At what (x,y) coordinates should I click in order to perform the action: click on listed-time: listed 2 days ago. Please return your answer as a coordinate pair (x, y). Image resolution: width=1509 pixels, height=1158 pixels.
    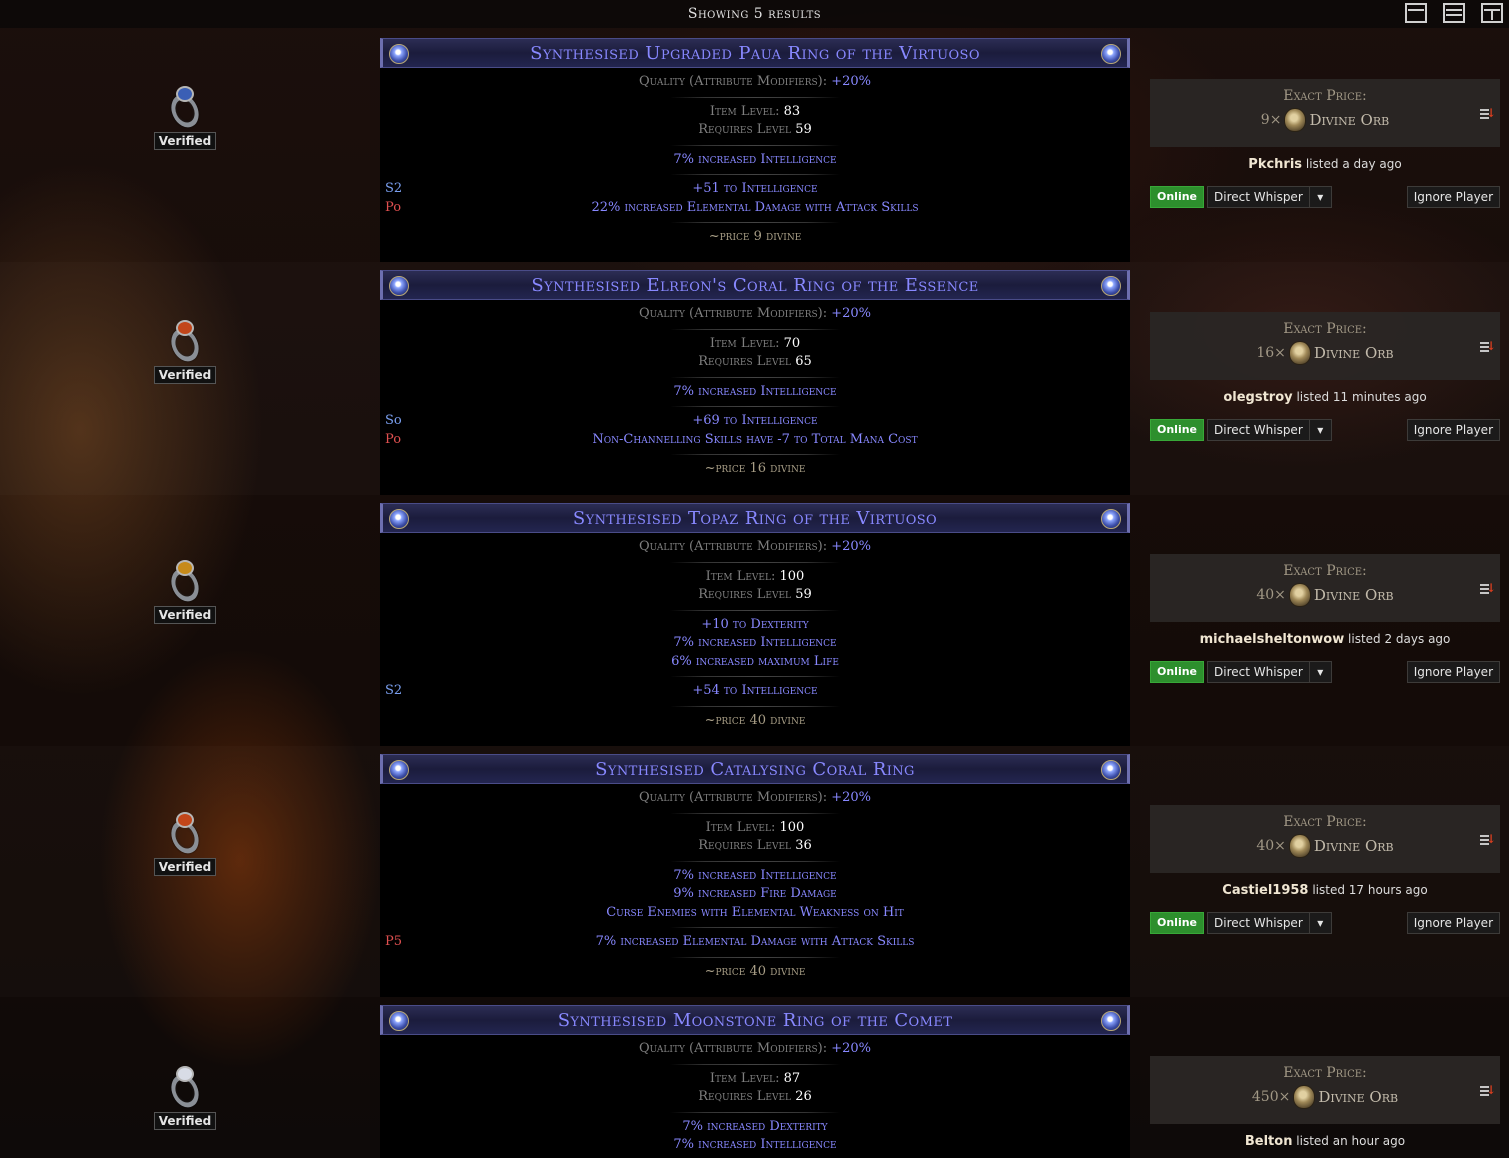
    Looking at the image, I should click on (1399, 639).